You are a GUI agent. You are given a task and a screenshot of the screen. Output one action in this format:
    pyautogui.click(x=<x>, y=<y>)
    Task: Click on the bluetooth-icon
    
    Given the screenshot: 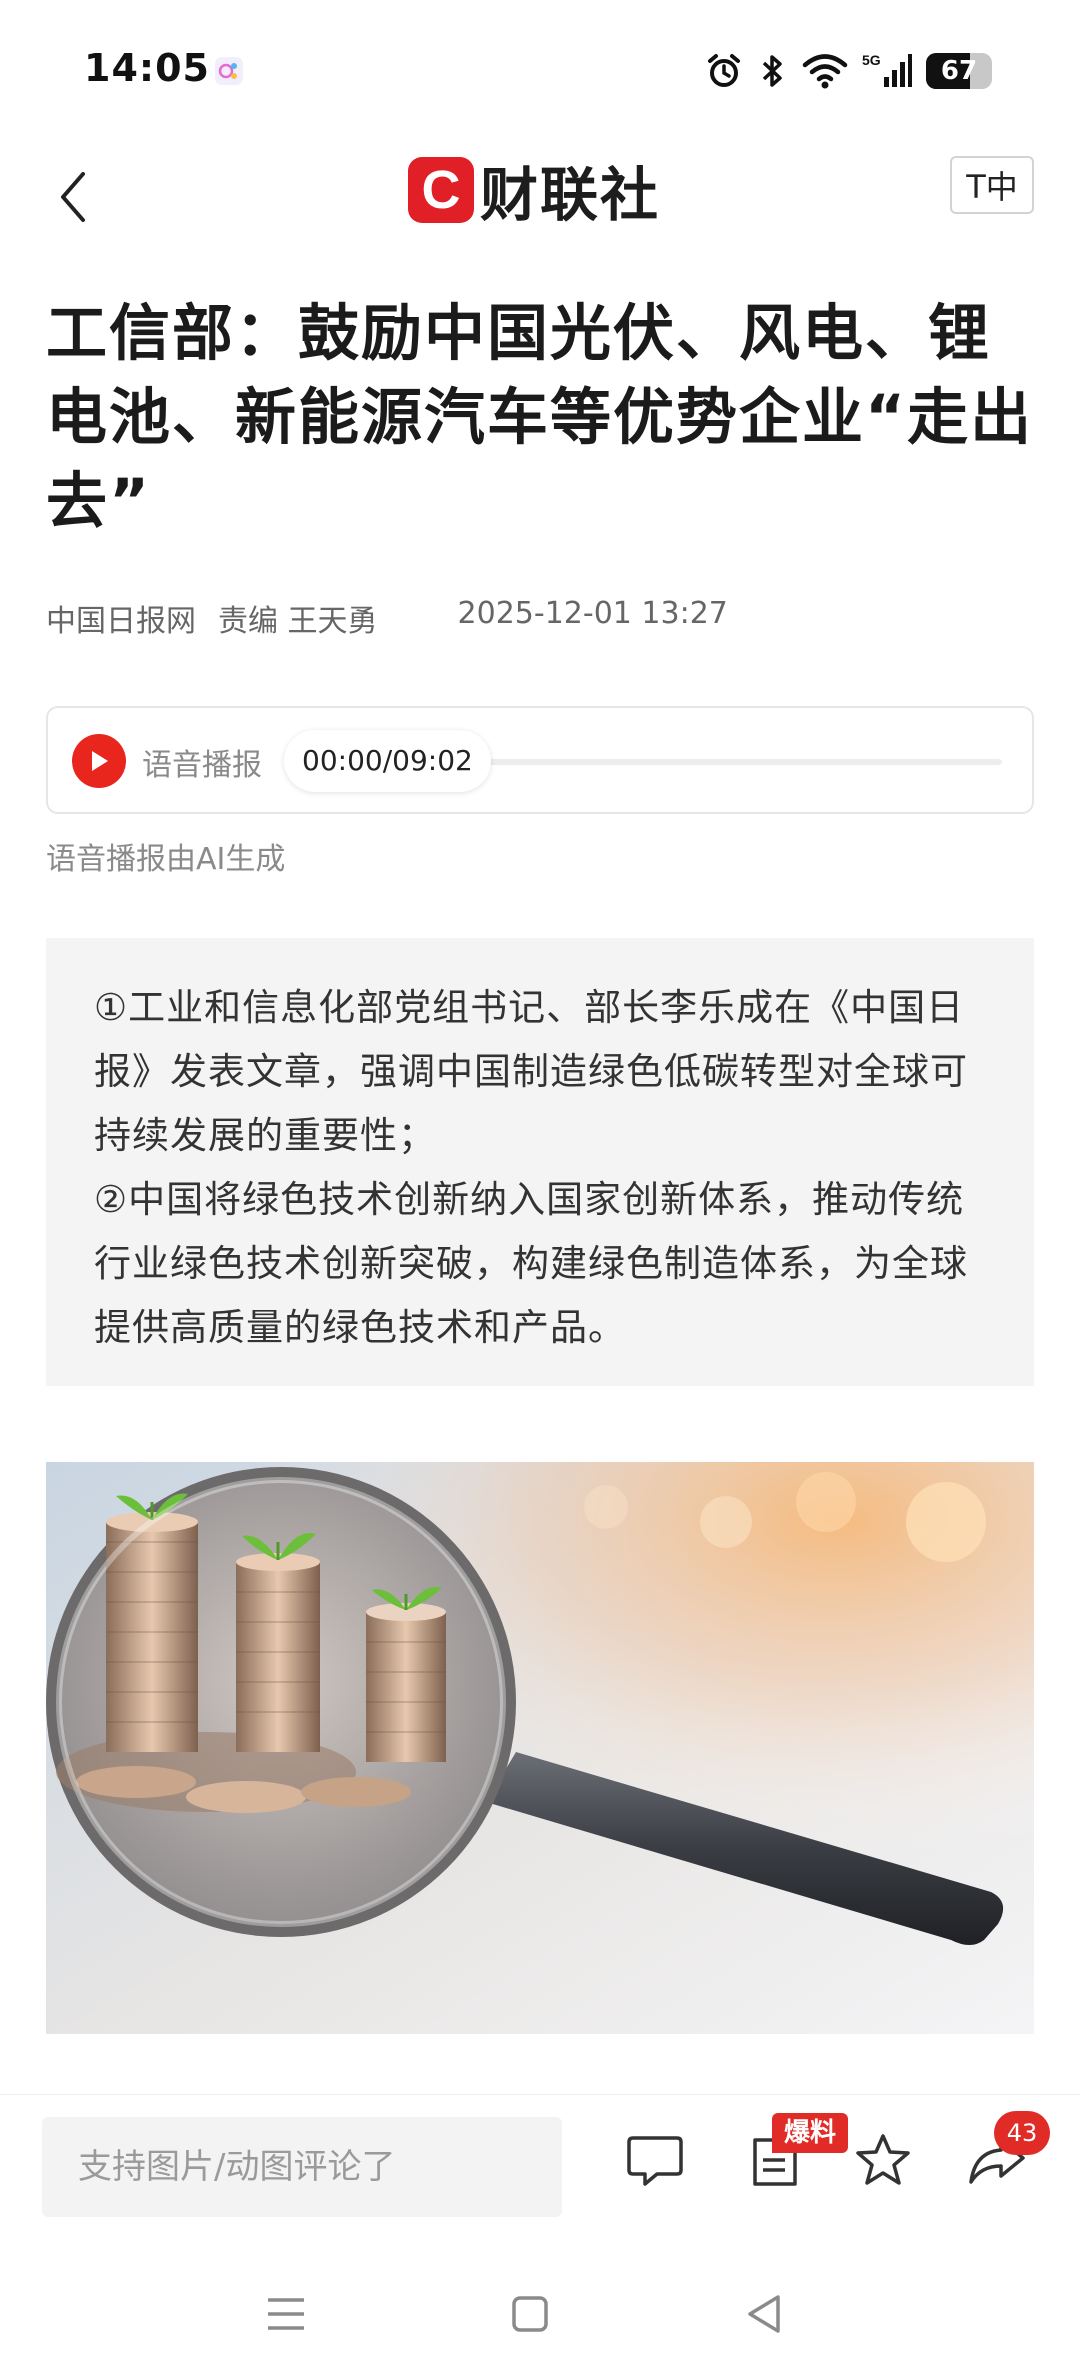 What is the action you would take?
    pyautogui.click(x=772, y=71)
    